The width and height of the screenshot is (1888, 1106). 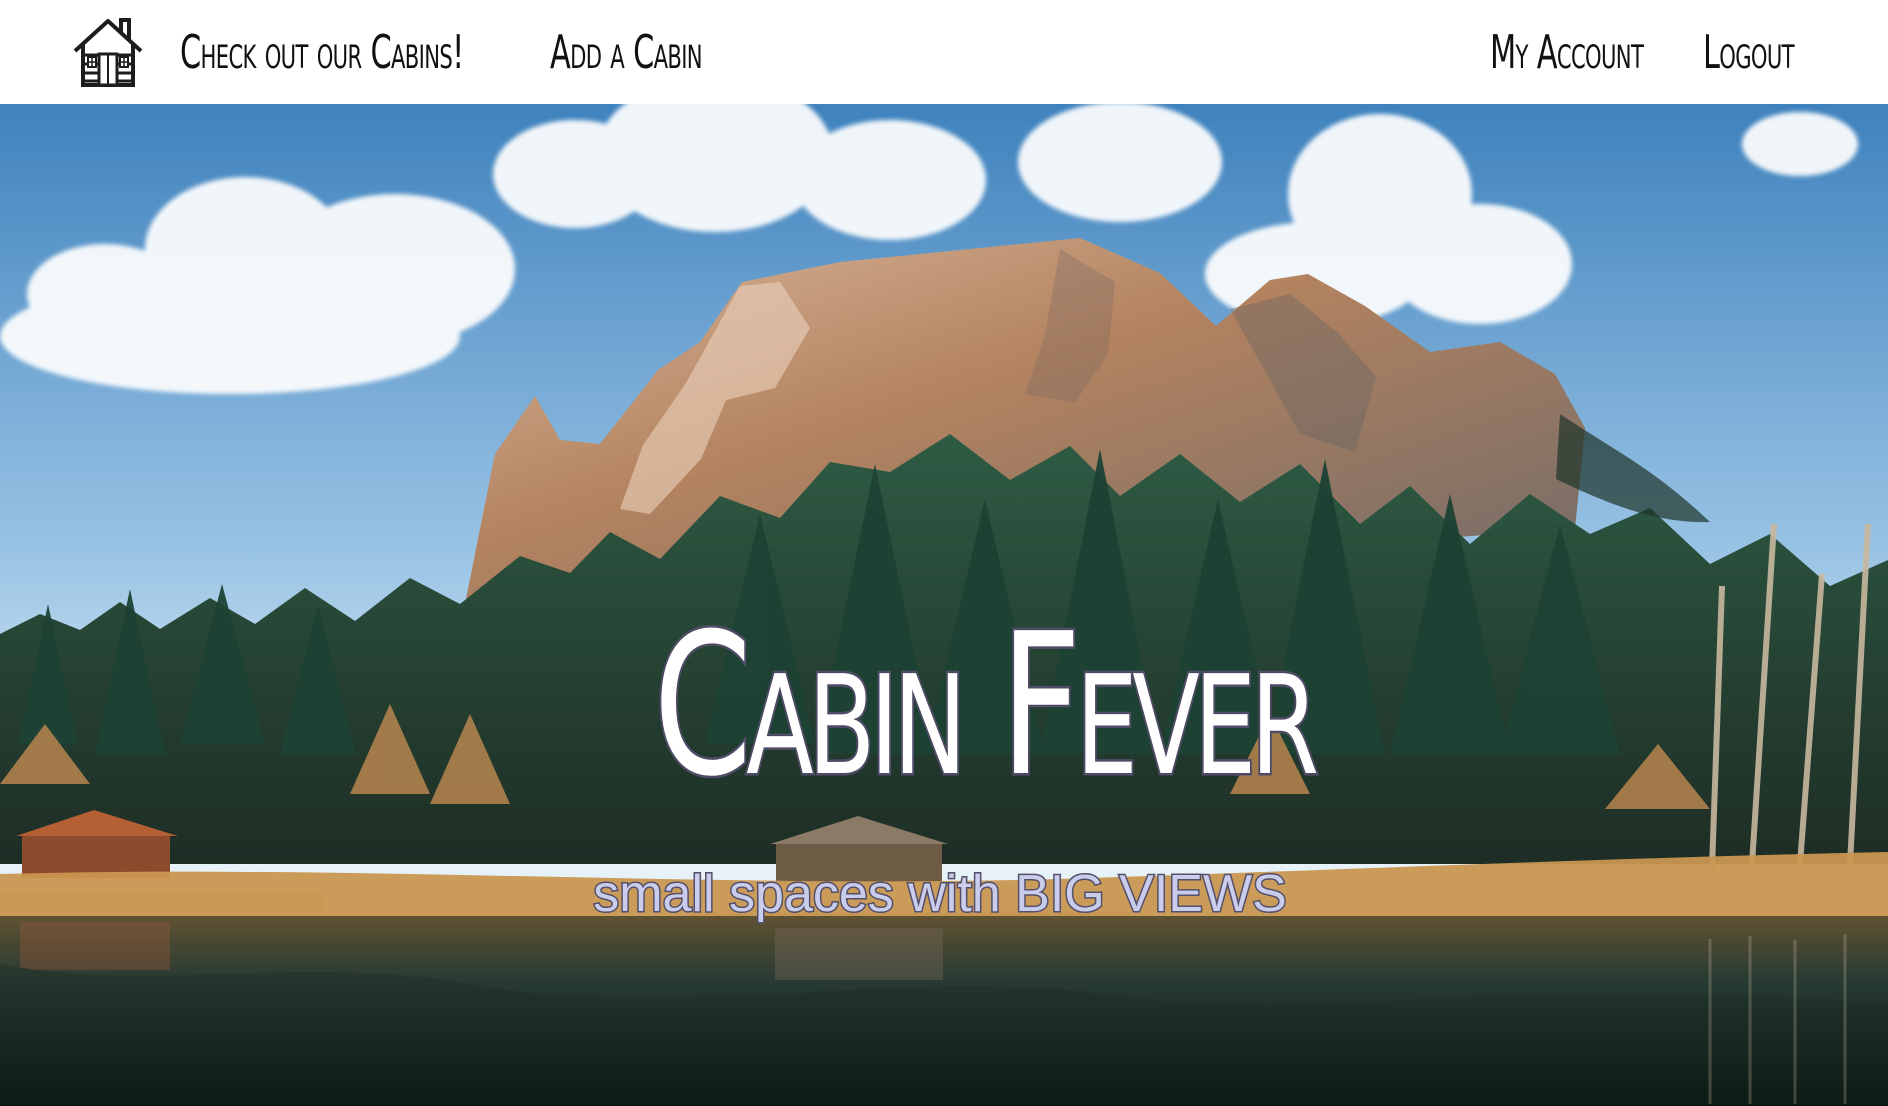 I want to click on add-cabin-link: Add a Cabin, so click(x=626, y=52).